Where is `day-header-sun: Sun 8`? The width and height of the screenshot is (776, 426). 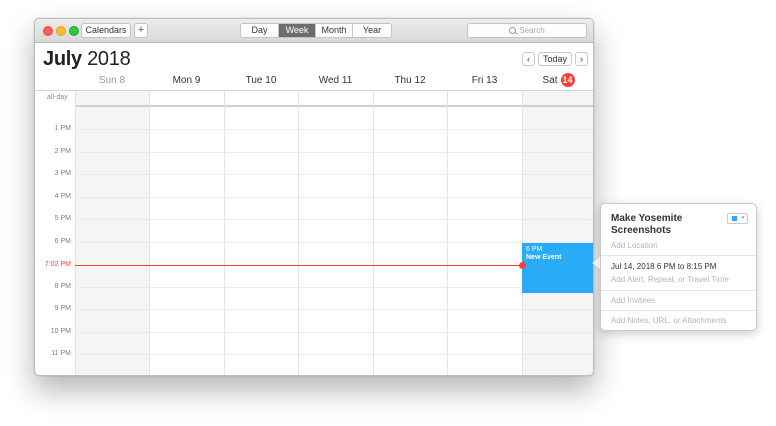 day-header-sun: Sun 8 is located at coordinates (112, 80).